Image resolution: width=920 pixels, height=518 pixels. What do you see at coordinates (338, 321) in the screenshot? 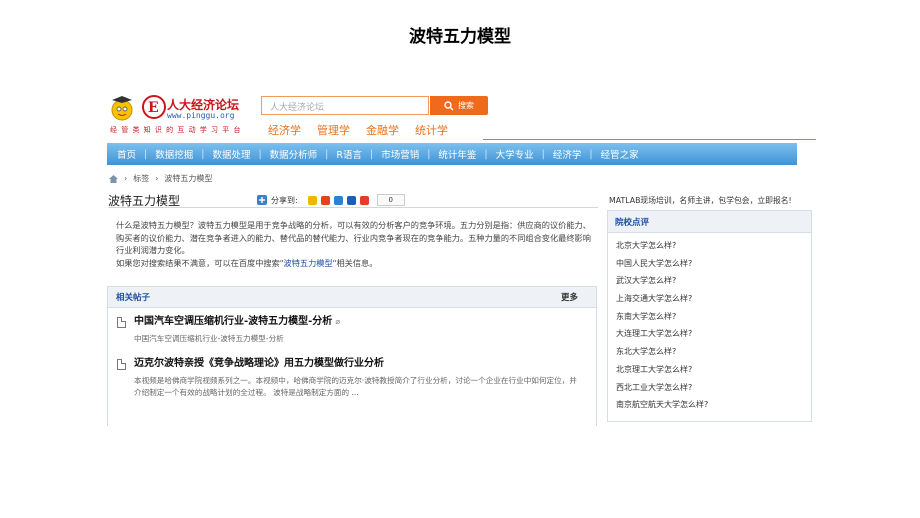
I see `attachment-icon: ⌀` at bounding box center [338, 321].